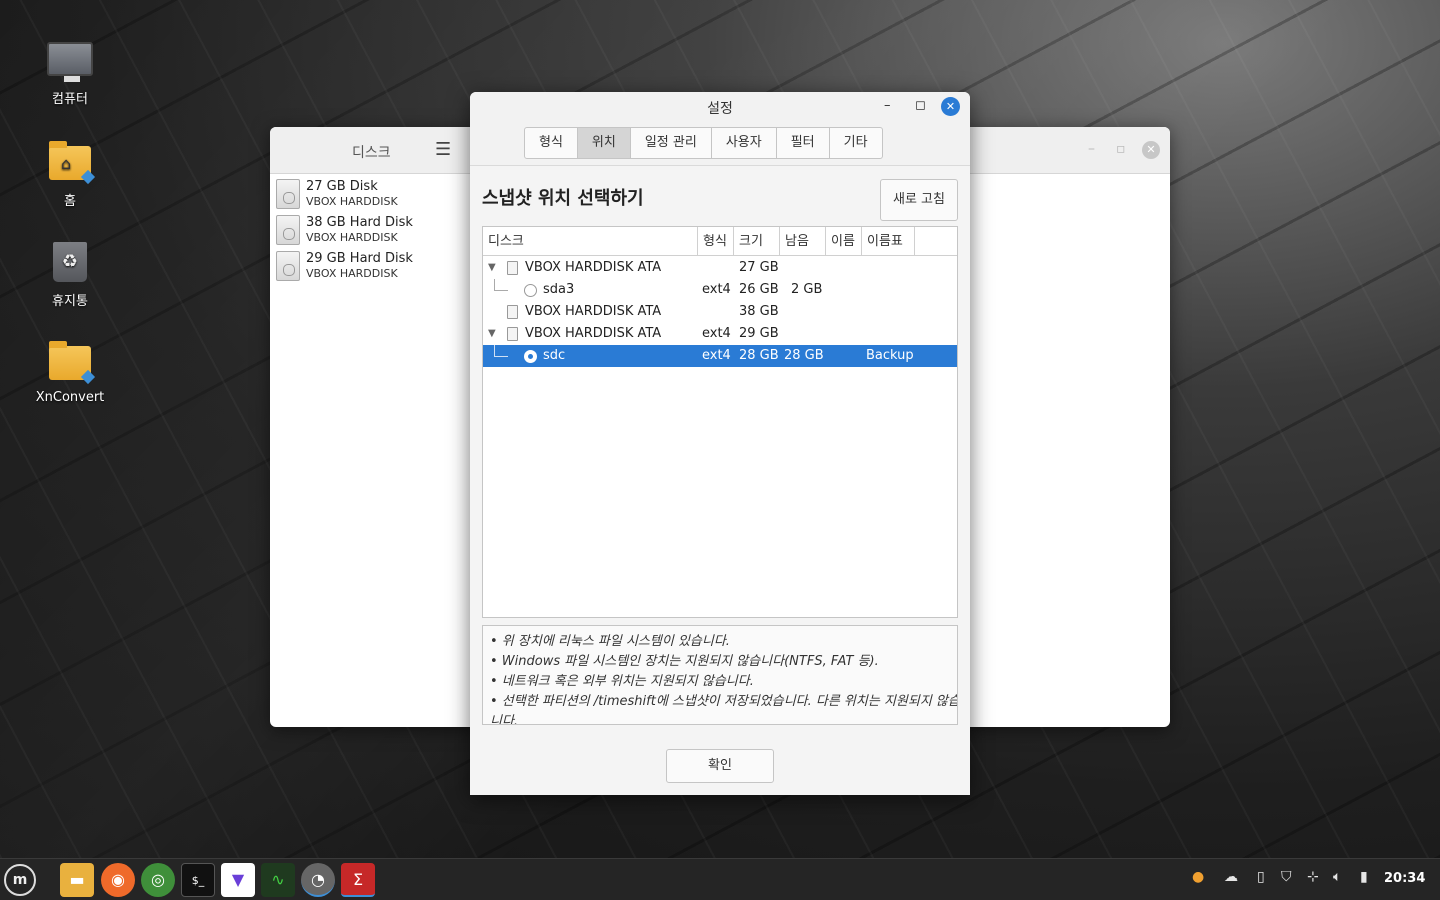 This screenshot has height=900, width=1440. I want to click on desktop-icon-label: 홈, so click(70, 201).